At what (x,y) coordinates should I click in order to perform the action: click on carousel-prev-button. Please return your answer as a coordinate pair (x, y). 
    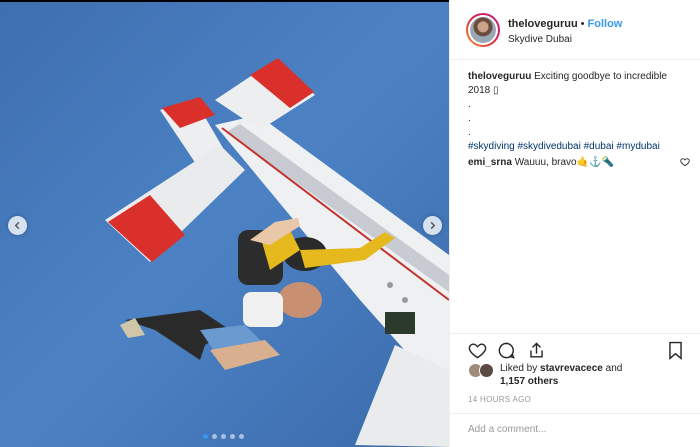
    Looking at the image, I should click on (17, 225).